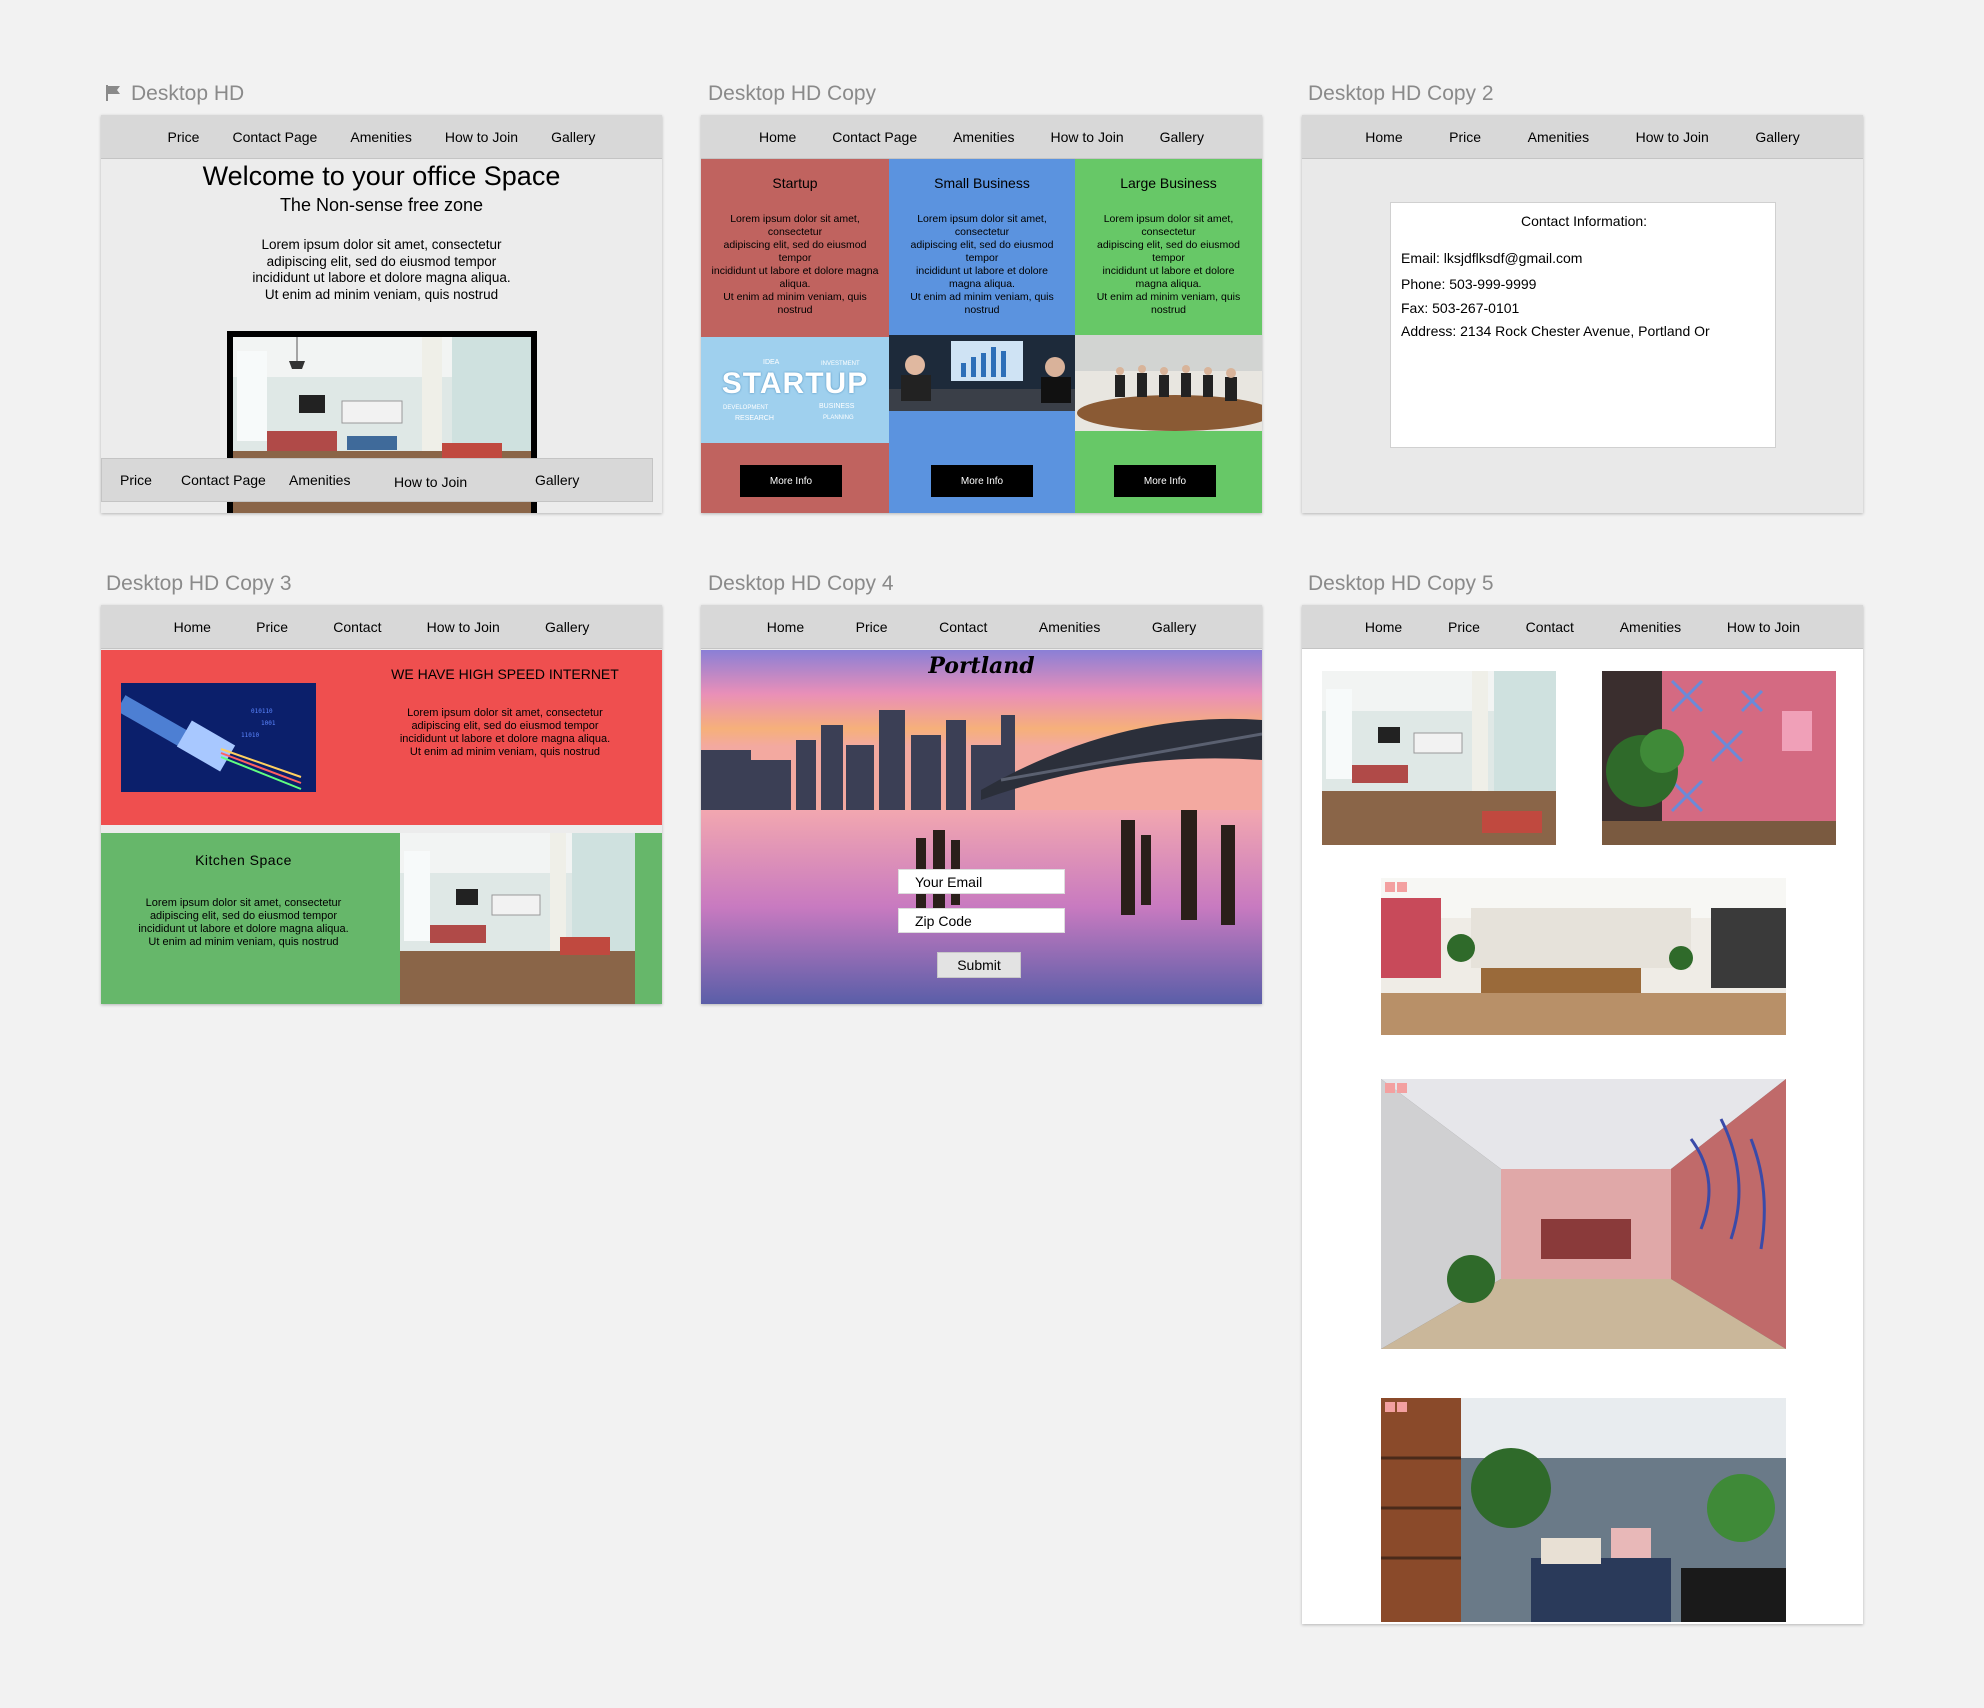 This screenshot has height=1708, width=1984. I want to click on plan-title: Startup, so click(795, 183).